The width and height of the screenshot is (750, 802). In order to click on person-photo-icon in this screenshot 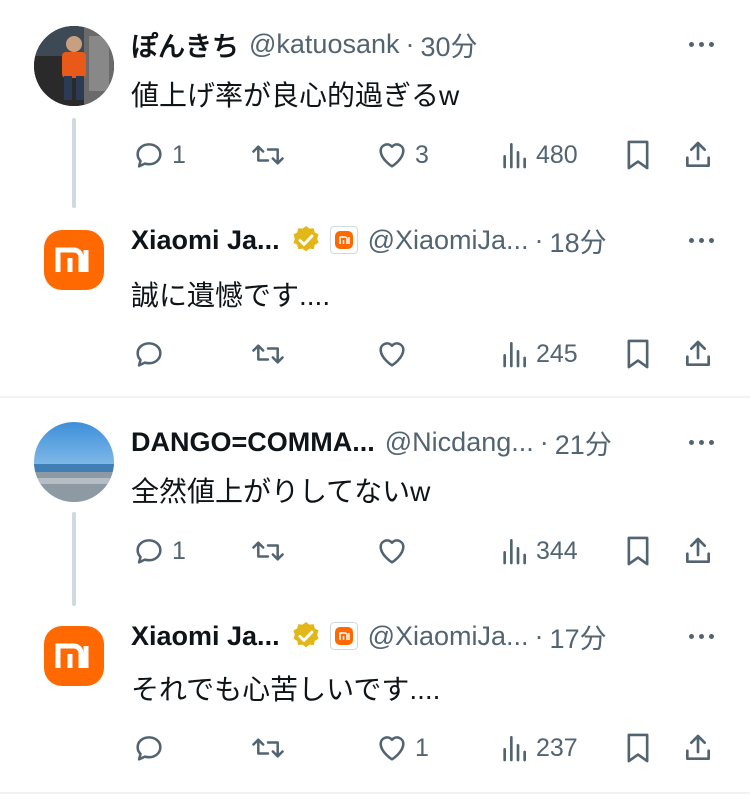, I will do `click(74, 66)`.